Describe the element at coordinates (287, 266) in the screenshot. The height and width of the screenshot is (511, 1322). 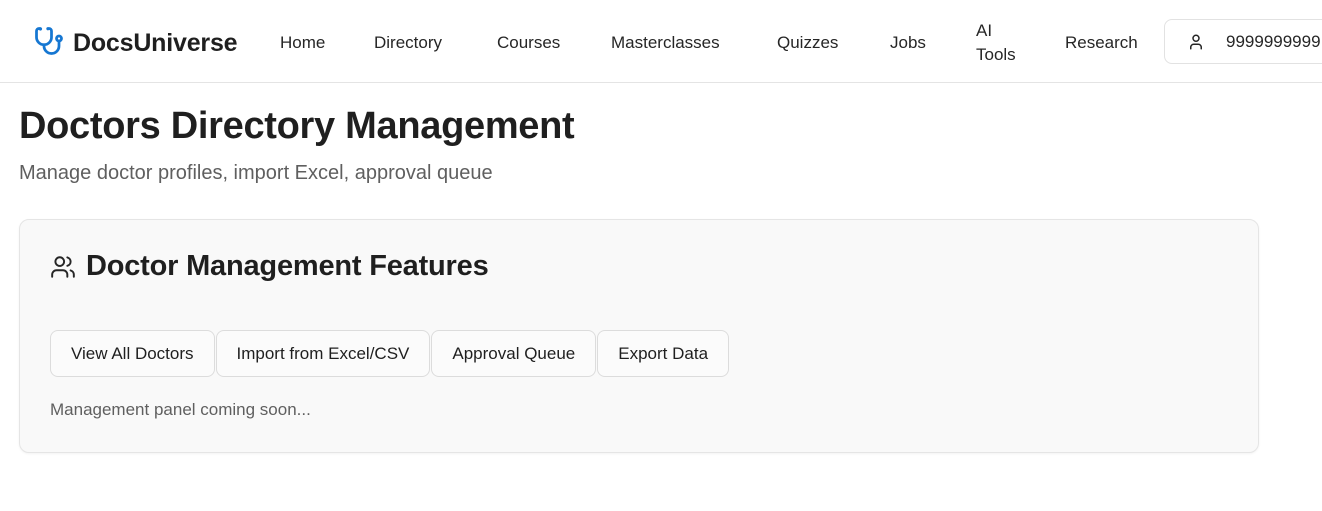
I see `card-title: Doctor Management Features` at that location.